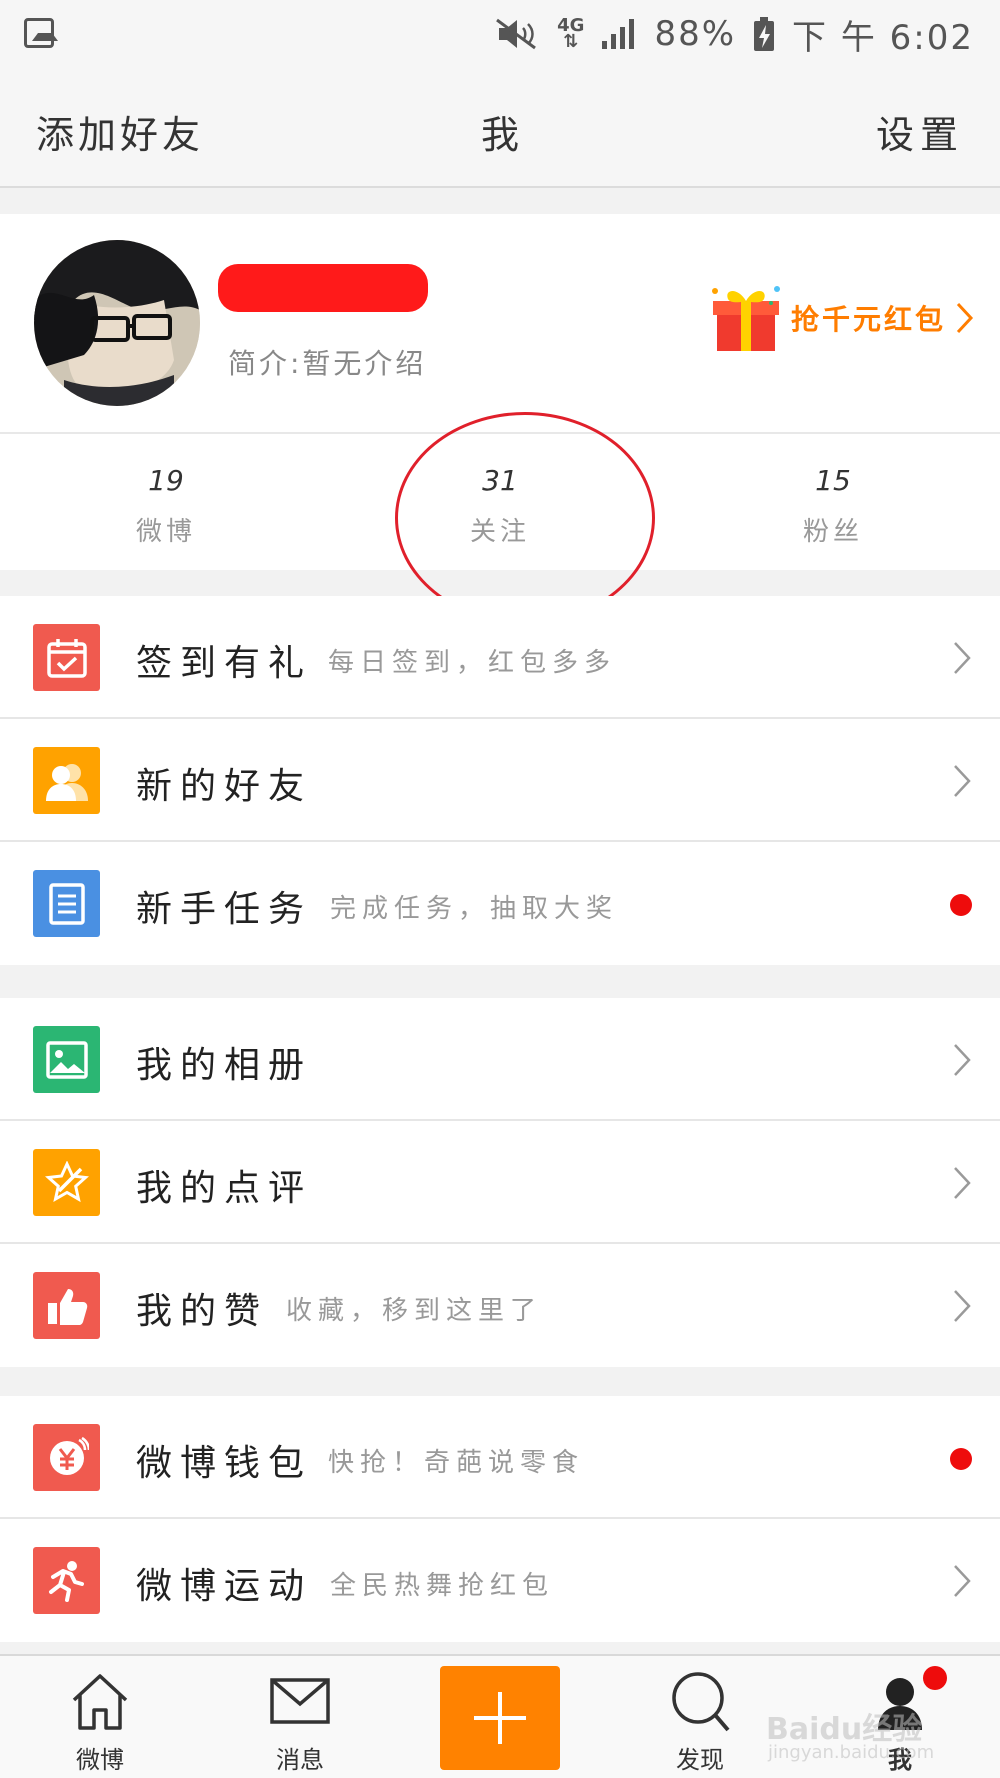 Image resolution: width=1000 pixels, height=1778 pixels. What do you see at coordinates (500, 433) in the screenshot?
I see `divider` at bounding box center [500, 433].